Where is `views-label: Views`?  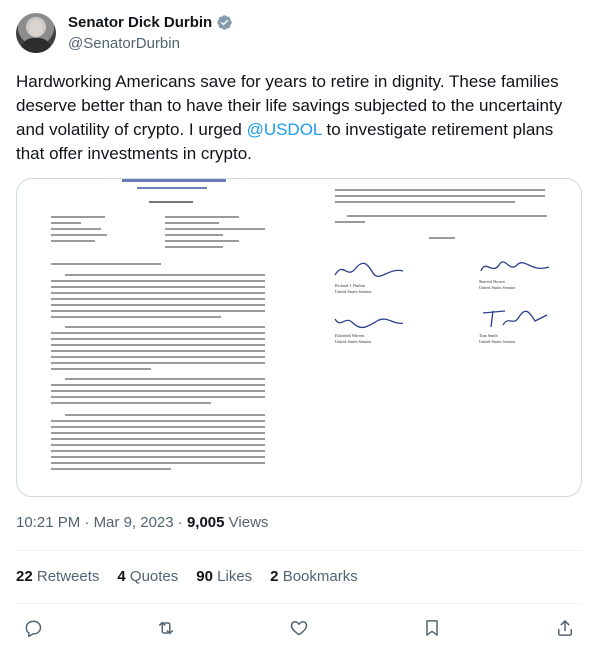
views-label: Views is located at coordinates (248, 522).